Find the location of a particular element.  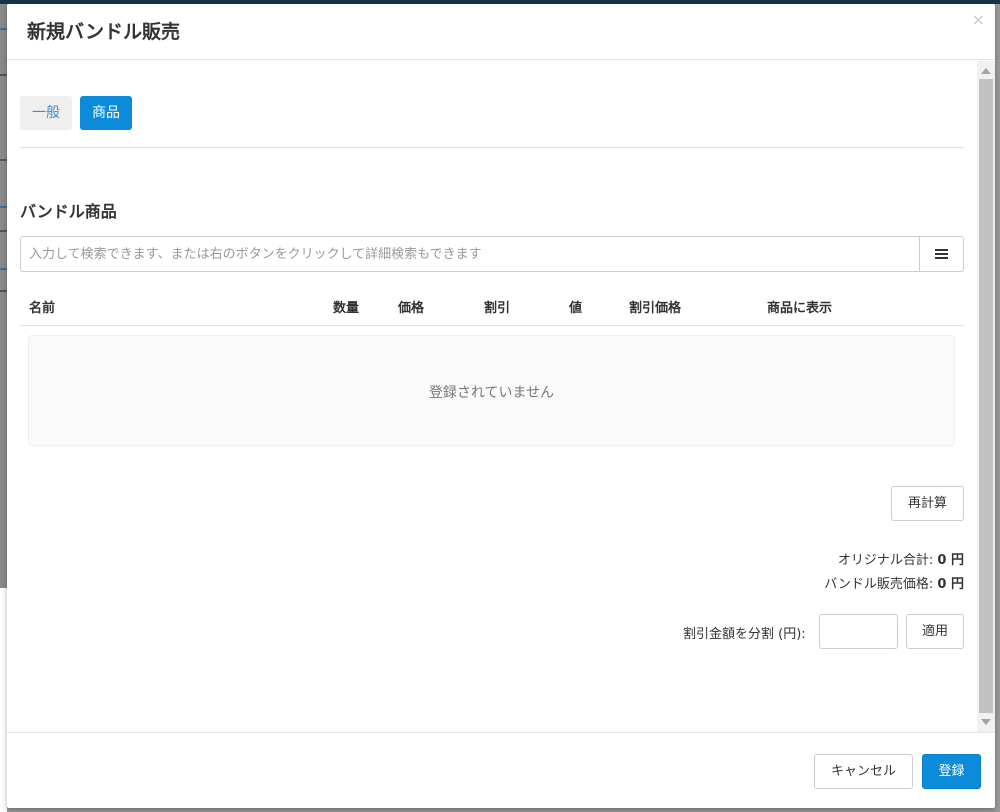

scroll-up-icon is located at coordinates (986, 71).